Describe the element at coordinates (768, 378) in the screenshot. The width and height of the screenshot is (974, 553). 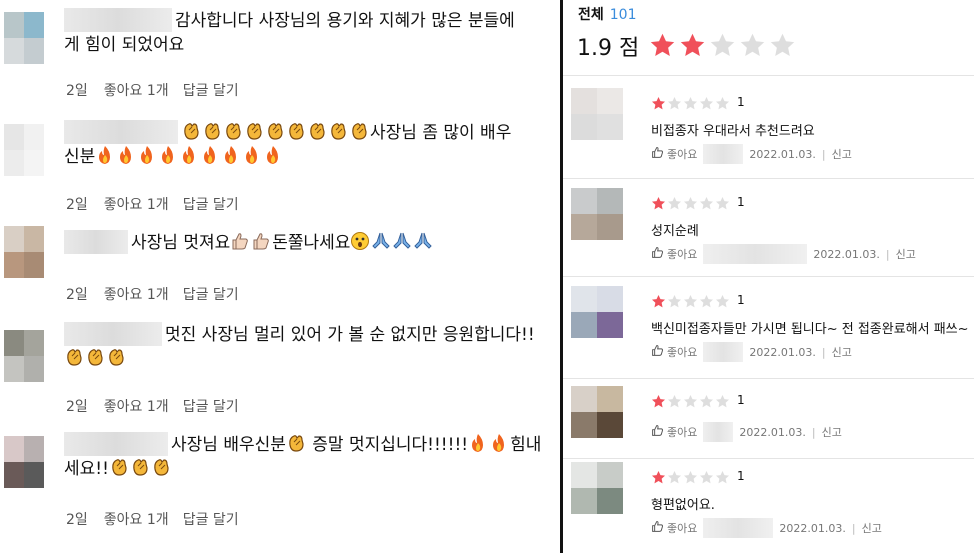
I see `review-divider` at that location.